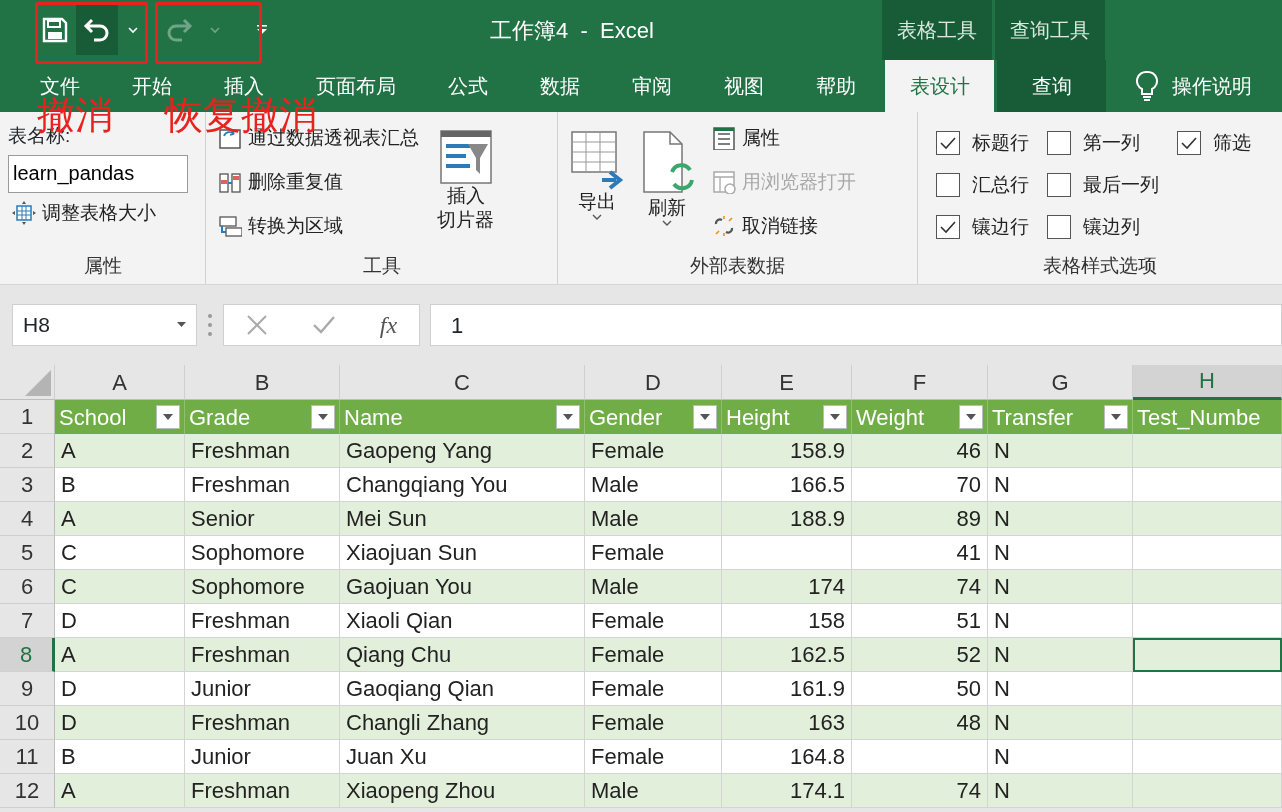 The image size is (1282, 812). Describe the element at coordinates (462, 757) in the screenshot. I see `table-cell: Juan Xu` at that location.